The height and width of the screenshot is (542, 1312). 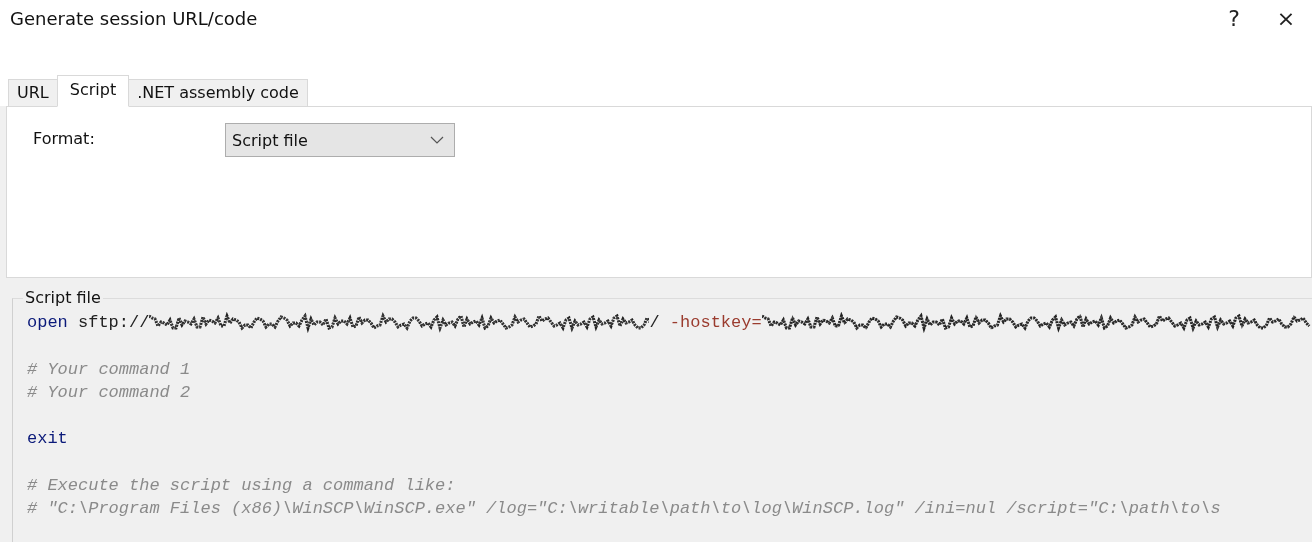 I want to click on chevron-down-icon, so click(x=437, y=140).